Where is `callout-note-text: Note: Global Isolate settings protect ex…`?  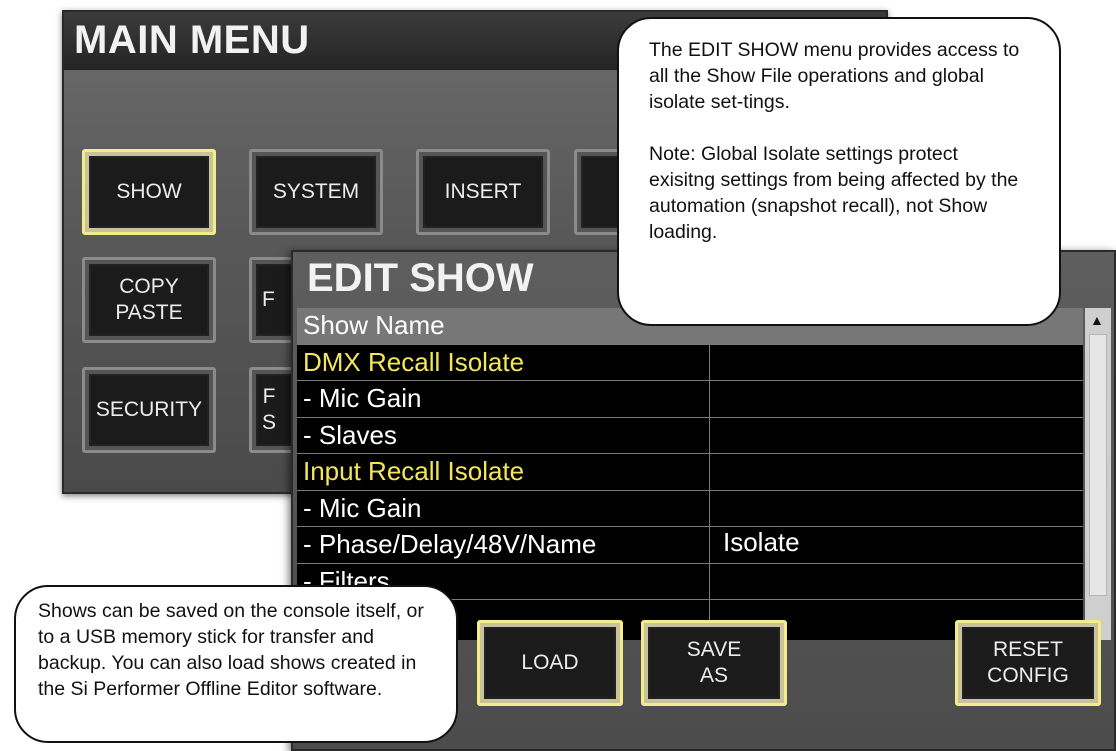 callout-note-text: Note: Global Isolate settings protect ex… is located at coordinates (834, 192).